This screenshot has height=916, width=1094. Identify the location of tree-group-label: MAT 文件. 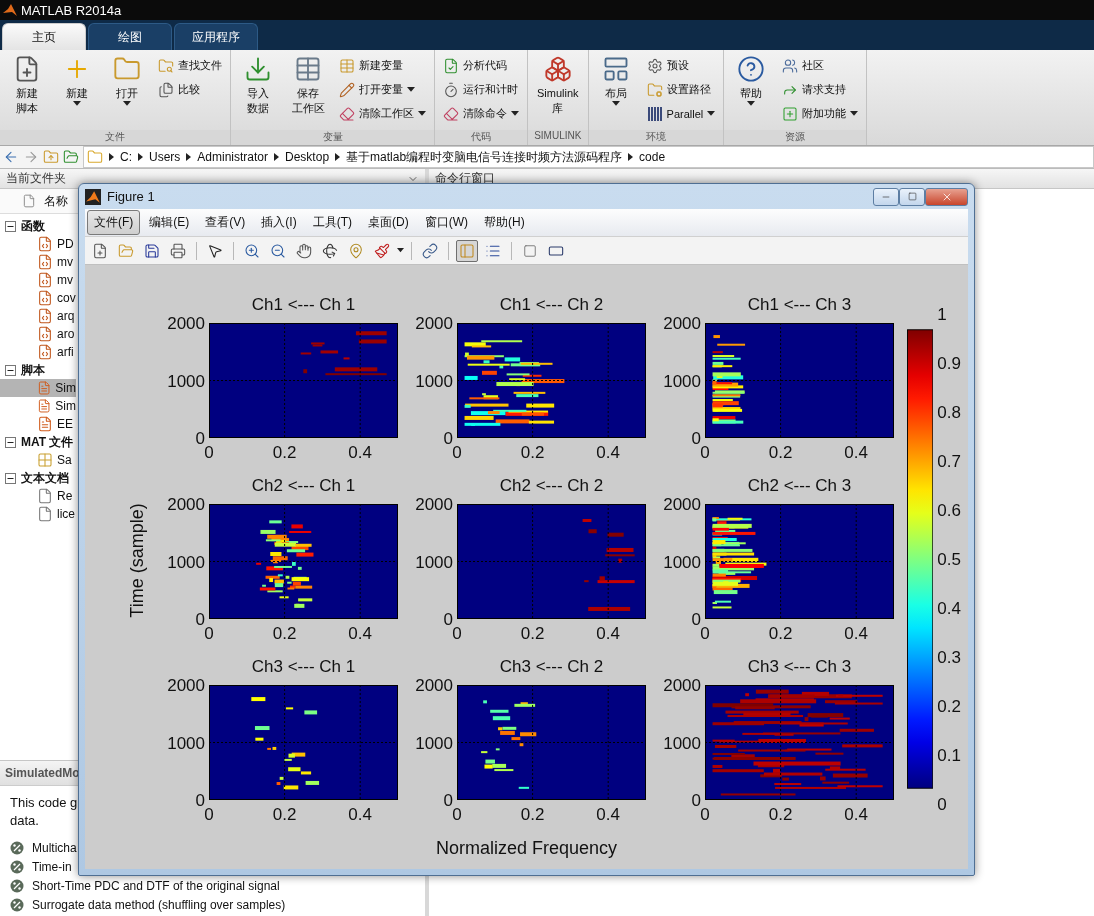
(47, 442).